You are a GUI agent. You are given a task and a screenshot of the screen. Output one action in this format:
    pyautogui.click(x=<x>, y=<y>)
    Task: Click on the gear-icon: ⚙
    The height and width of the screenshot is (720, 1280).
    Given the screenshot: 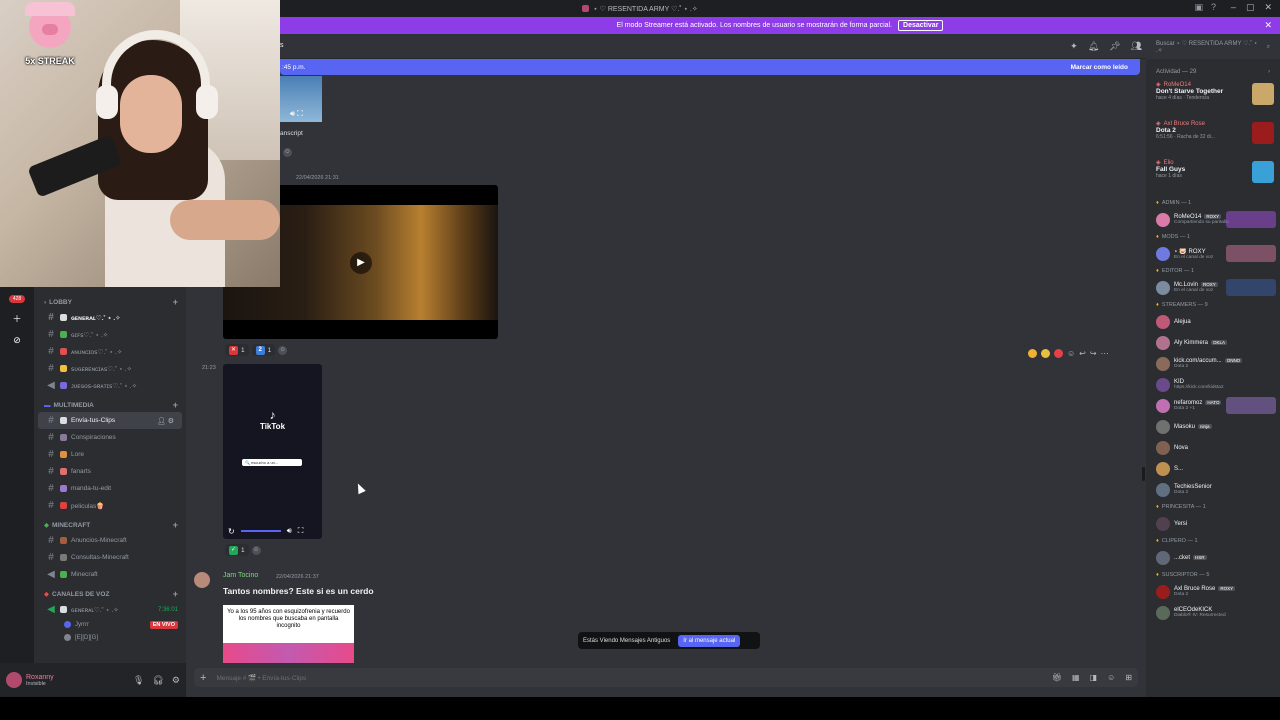 What is the action you would take?
    pyautogui.click(x=176, y=680)
    